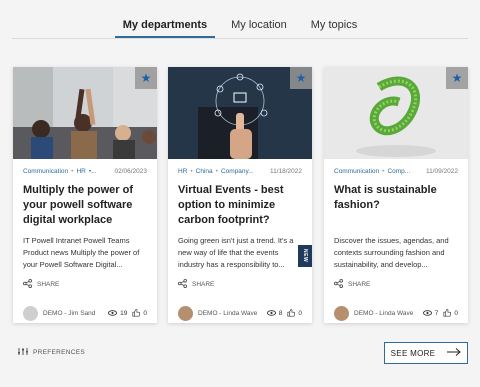 The width and height of the screenshot is (480, 387). I want to click on card-footer: DEMO - Jim Sand 19 0, so click(85, 313).